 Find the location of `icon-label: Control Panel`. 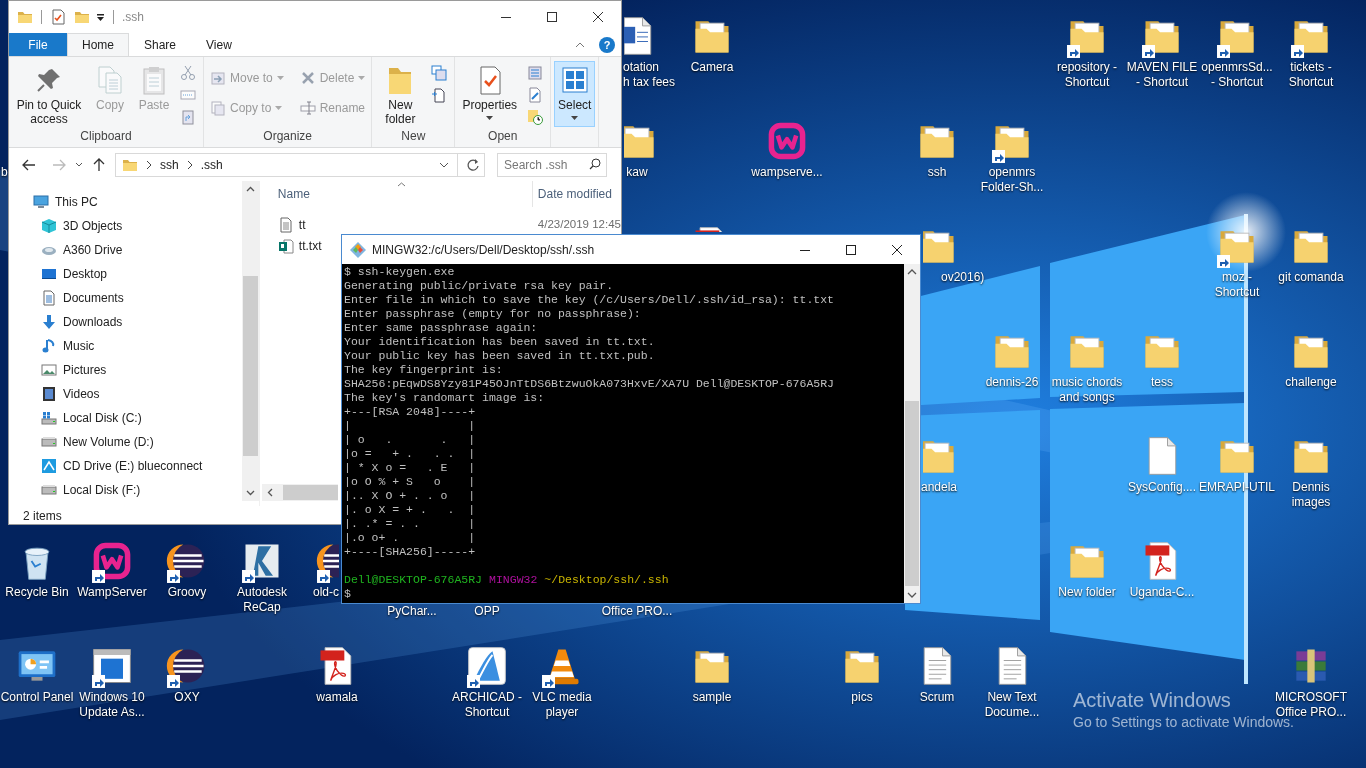

icon-label: Control Panel is located at coordinates (37, 697).